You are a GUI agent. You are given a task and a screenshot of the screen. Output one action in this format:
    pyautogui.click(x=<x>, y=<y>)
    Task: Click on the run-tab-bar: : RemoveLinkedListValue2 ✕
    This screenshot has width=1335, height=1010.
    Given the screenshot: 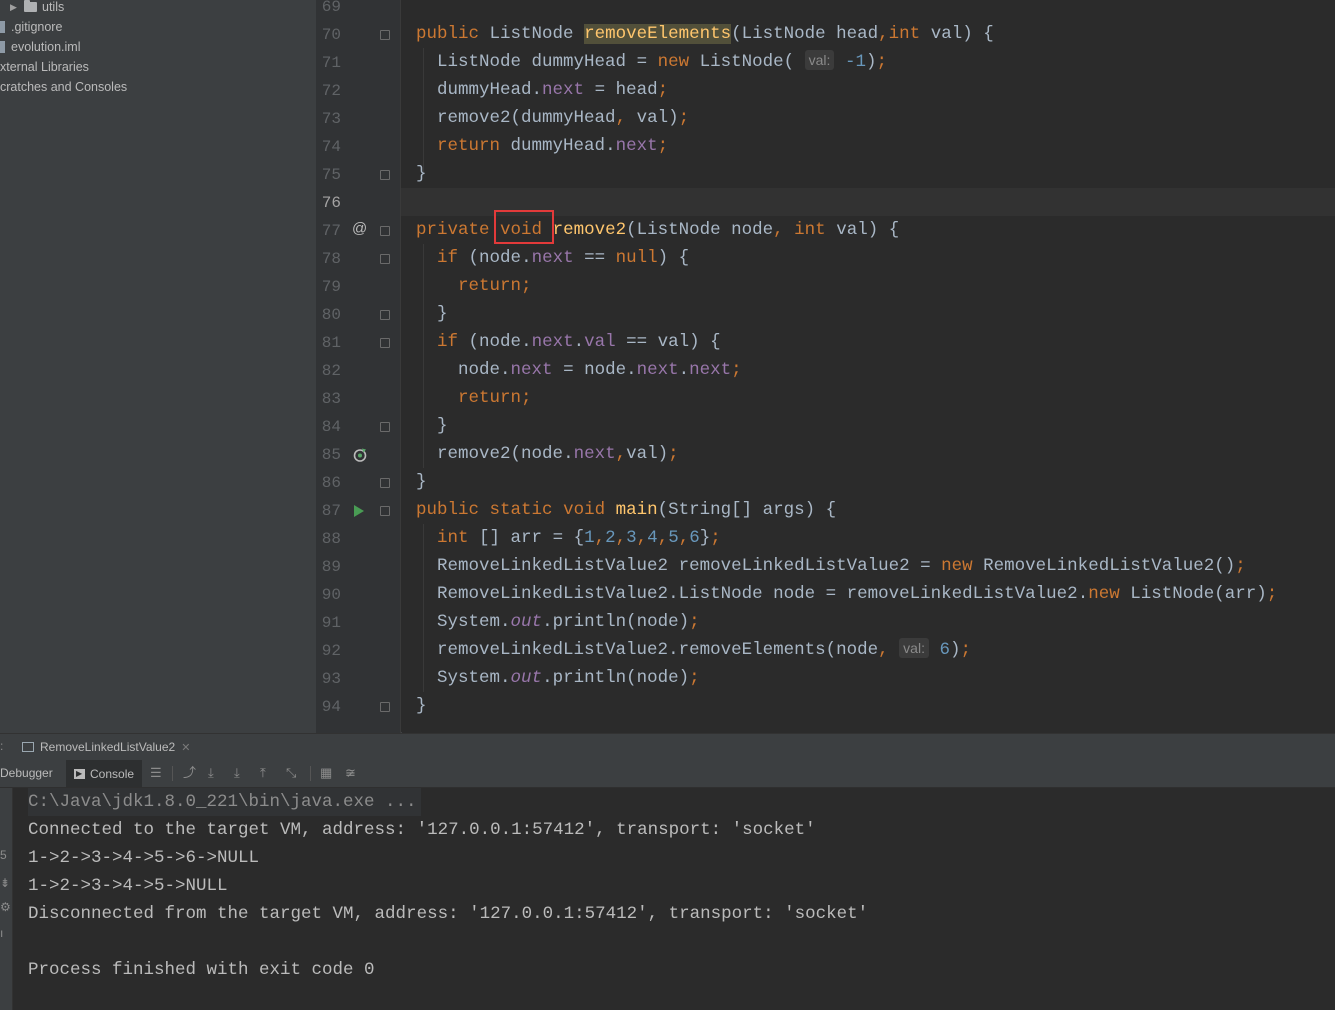 What is the action you would take?
    pyautogui.click(x=667, y=747)
    